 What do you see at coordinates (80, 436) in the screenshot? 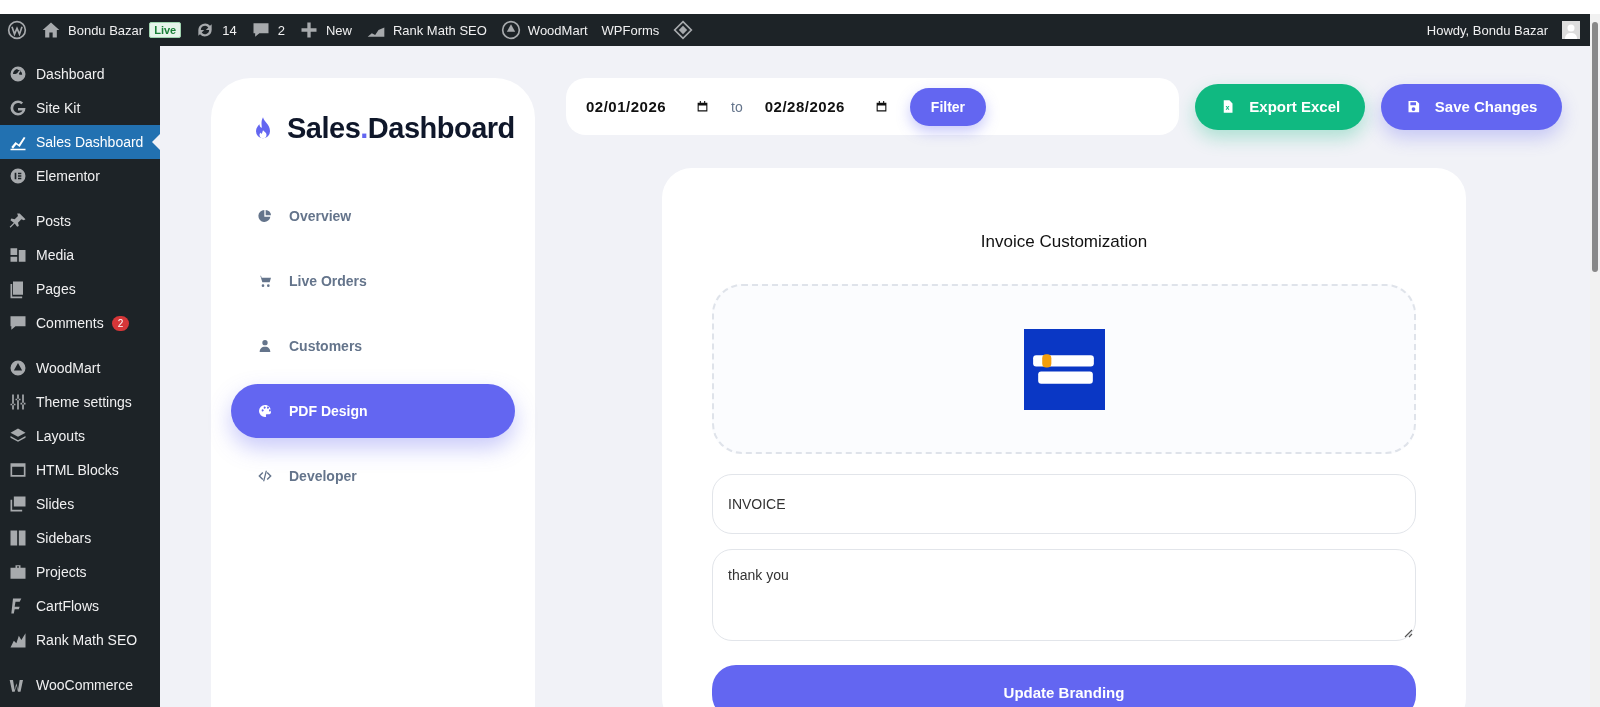
I see `admin-menu-item: Layouts` at bounding box center [80, 436].